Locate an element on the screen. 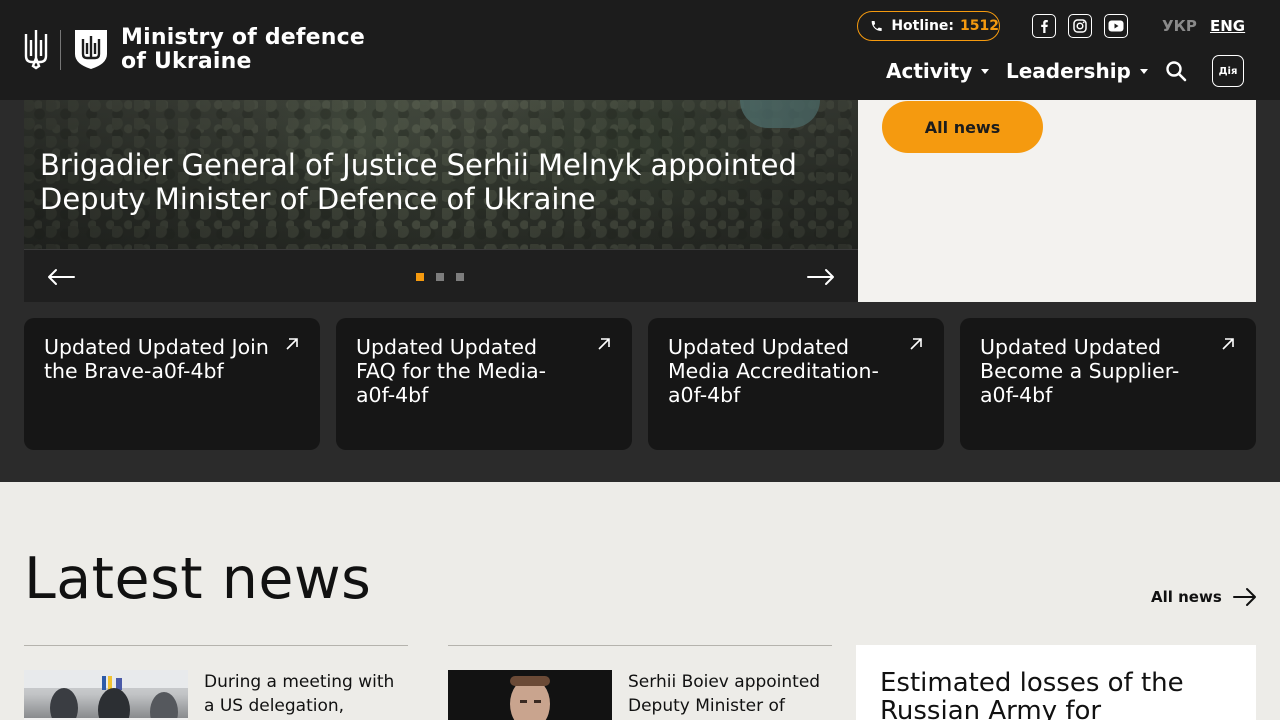 The height and width of the screenshot is (720, 1280). hotline-number: 1512 is located at coordinates (979, 26).